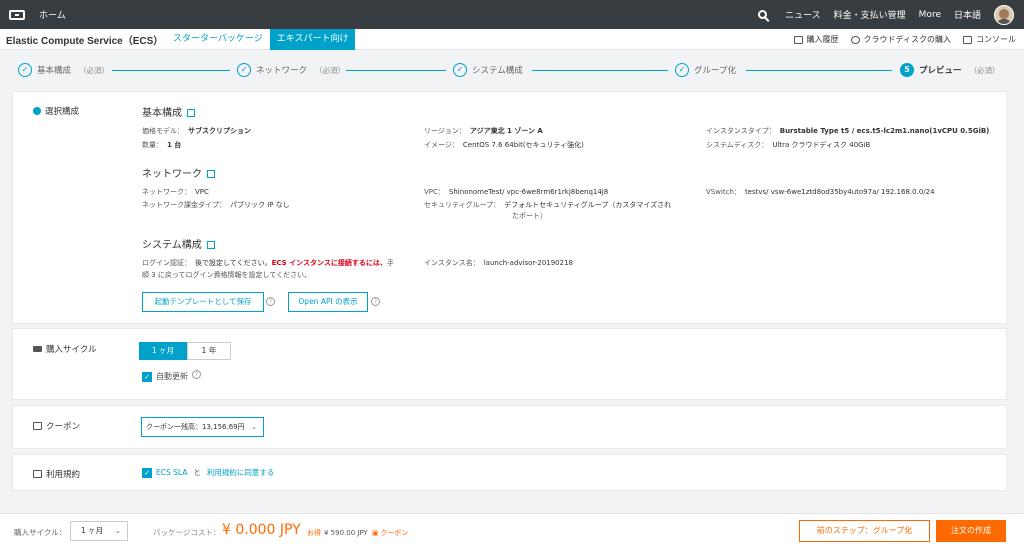  I want to click on disk-icon, so click(855, 39).